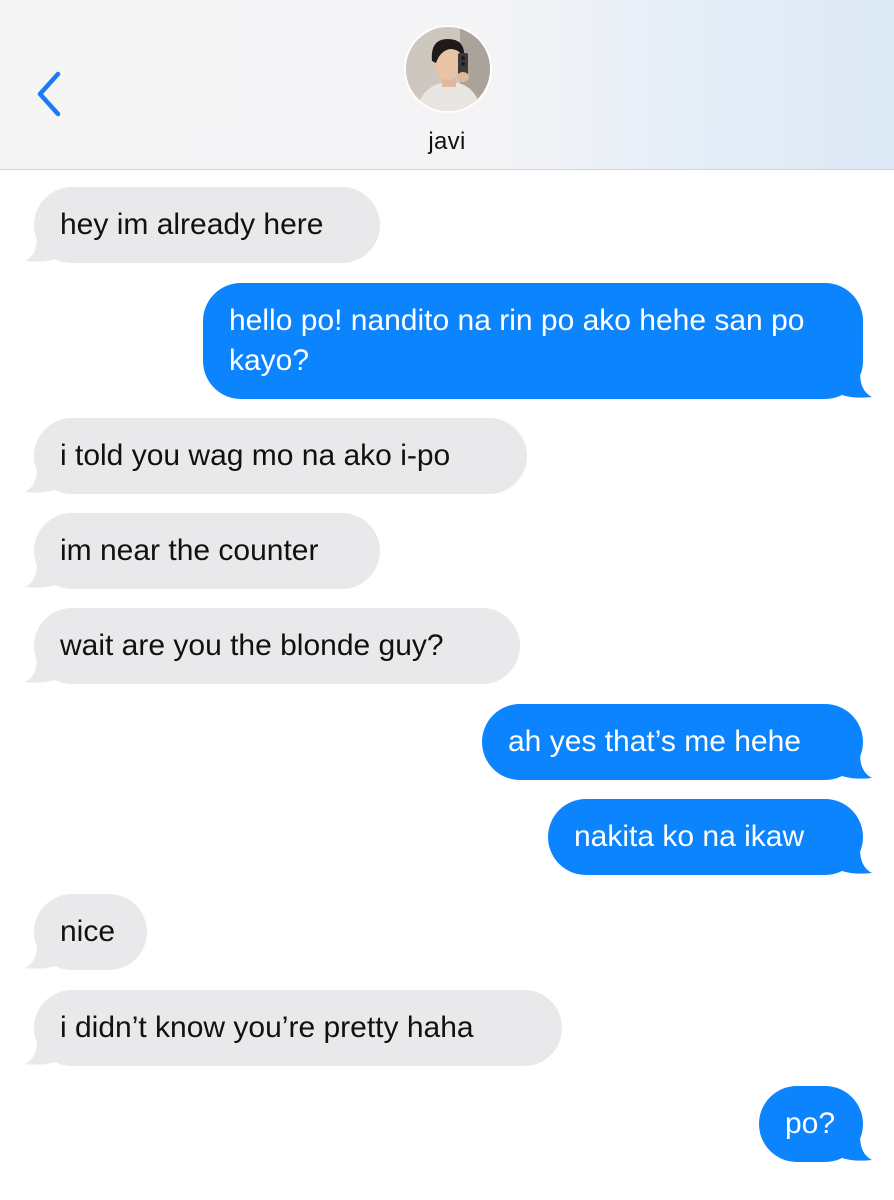  I want to click on avatar, so click(448, 69).